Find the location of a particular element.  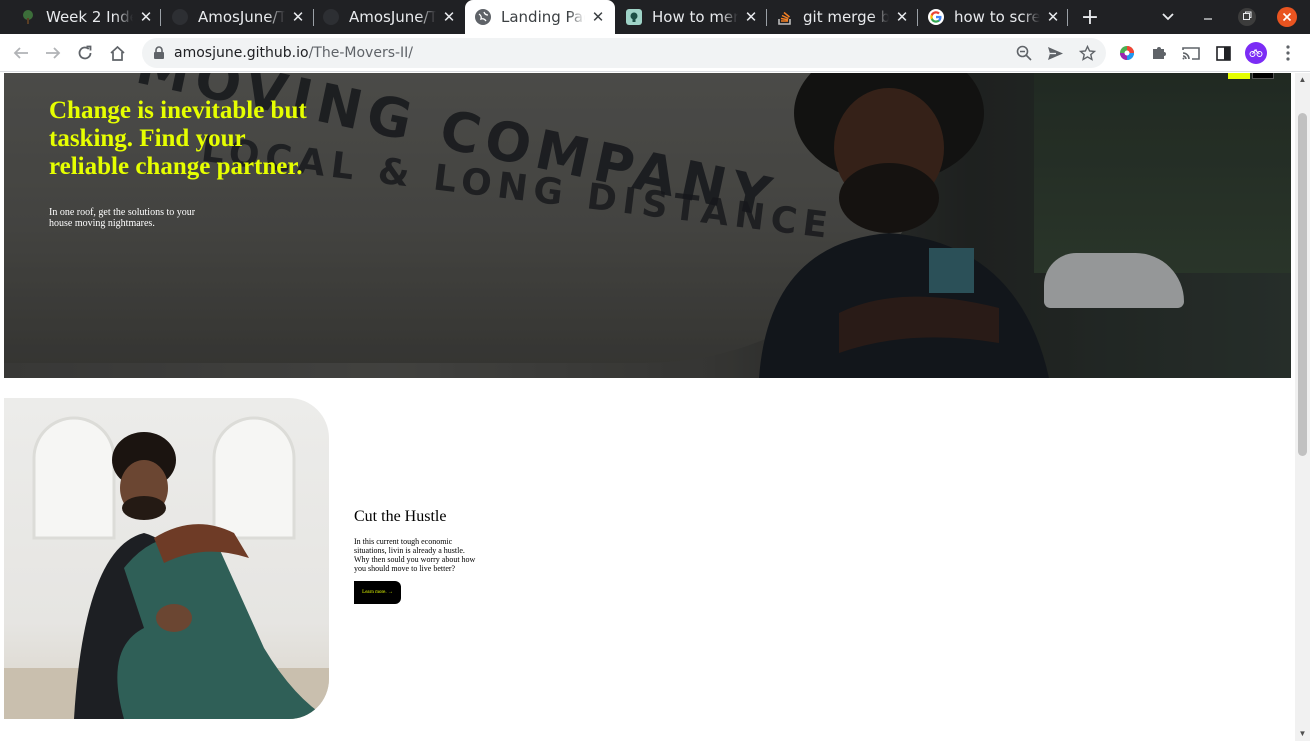

minimize-button is located at coordinates (1208, 17).